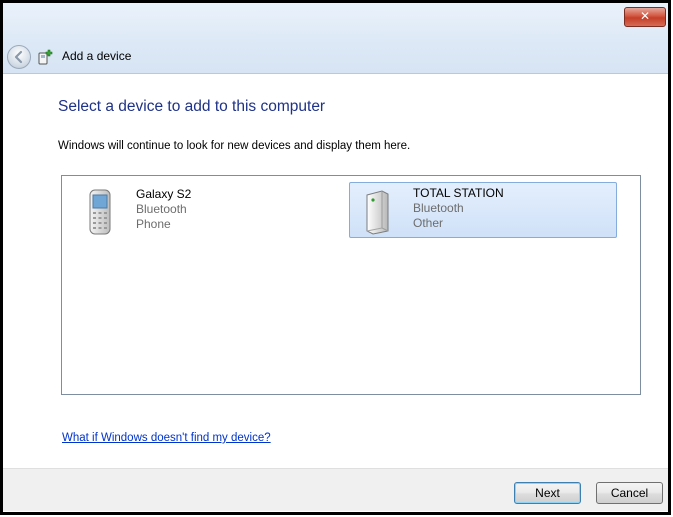 Image resolution: width=673 pixels, height=517 pixels. I want to click on page-heading: Select a device to add to this computer, so click(192, 106).